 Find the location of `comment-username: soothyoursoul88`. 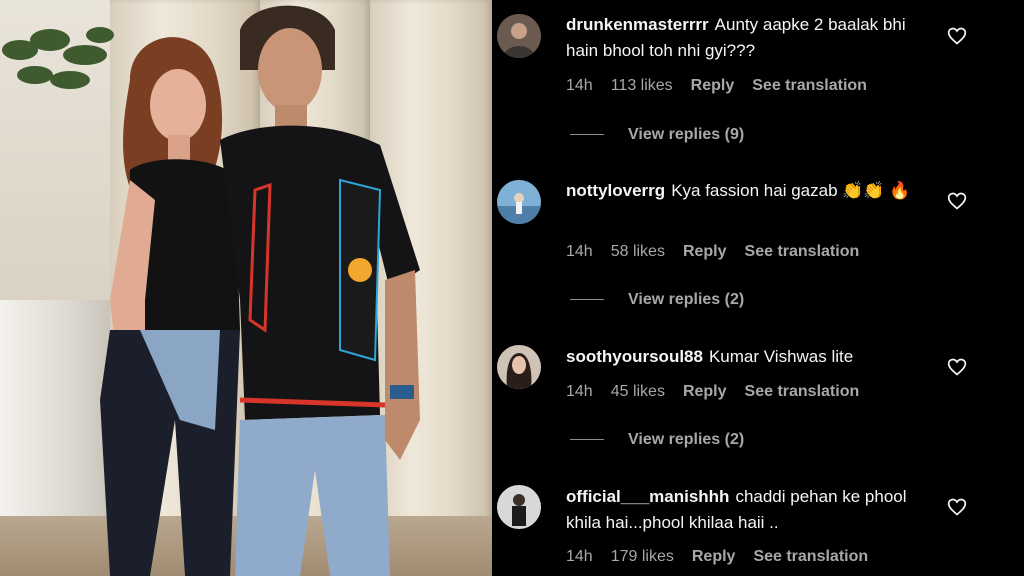

comment-username: soothyoursoul88 is located at coordinates (634, 356).